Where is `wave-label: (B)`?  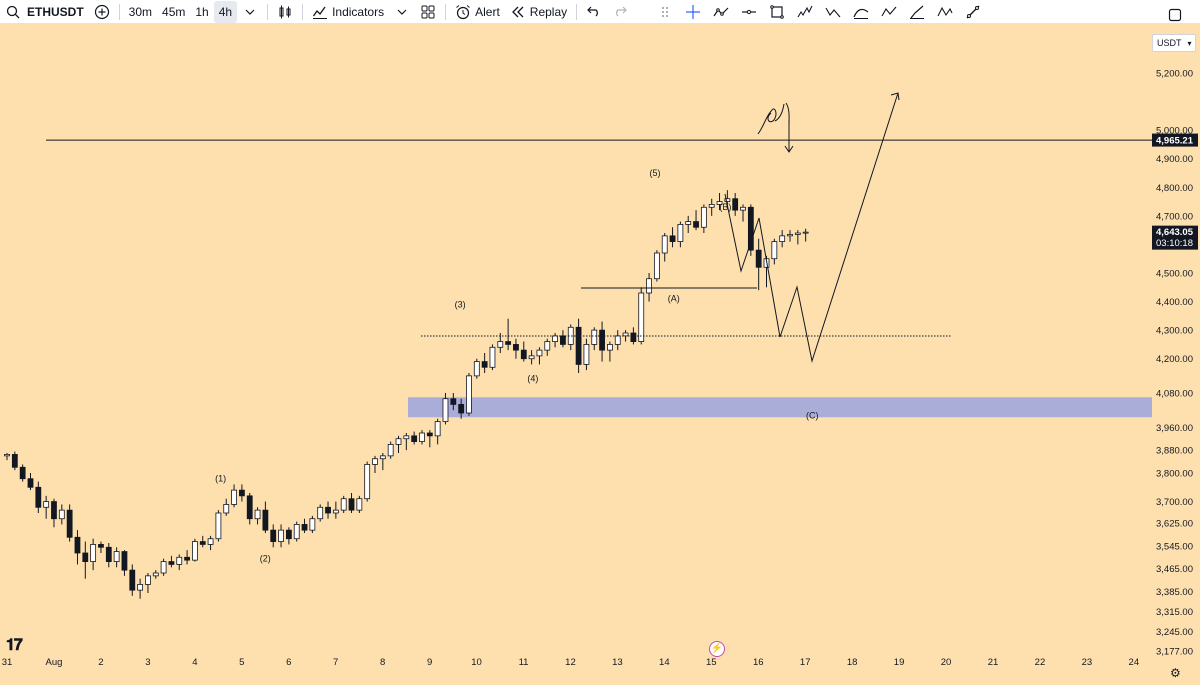 wave-label: (B) is located at coordinates (725, 207).